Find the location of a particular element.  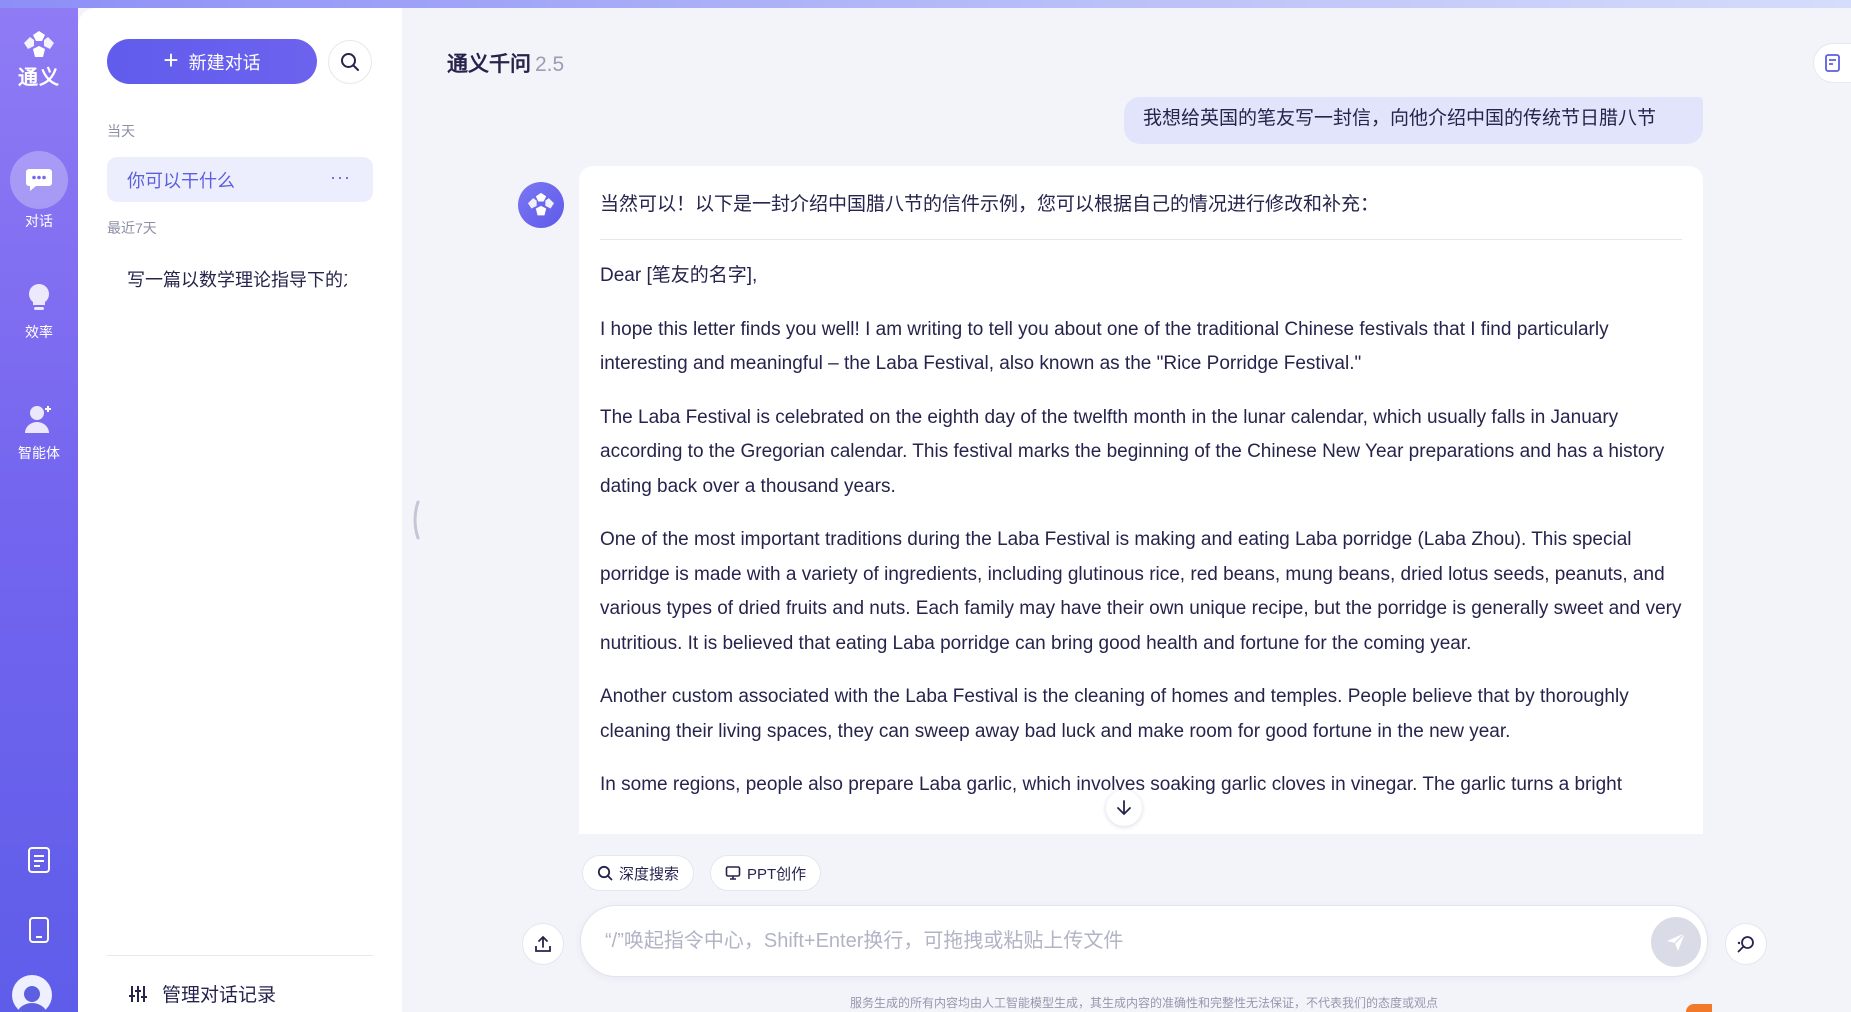

upload-button is located at coordinates (543, 944).